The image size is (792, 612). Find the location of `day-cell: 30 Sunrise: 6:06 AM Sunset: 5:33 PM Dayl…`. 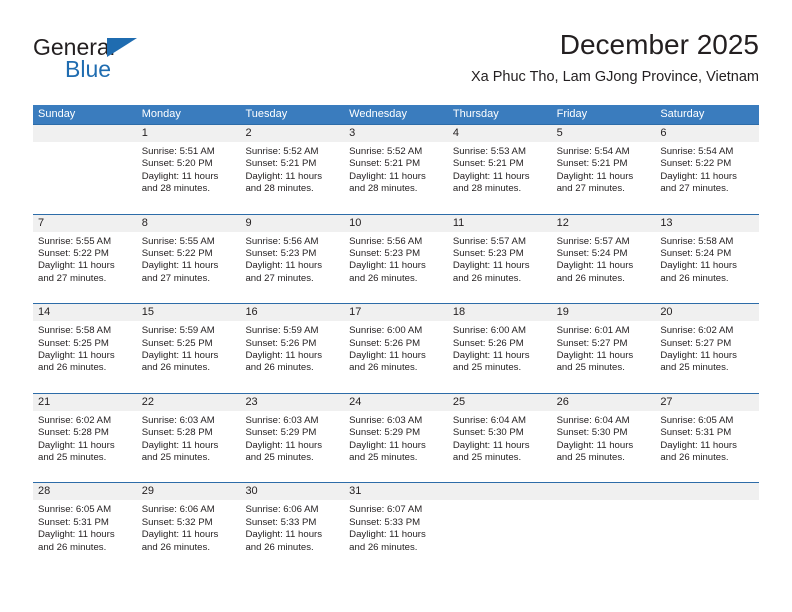

day-cell: 30 Sunrise: 6:06 AM Sunset: 5:33 PM Dayl… is located at coordinates (292, 527).